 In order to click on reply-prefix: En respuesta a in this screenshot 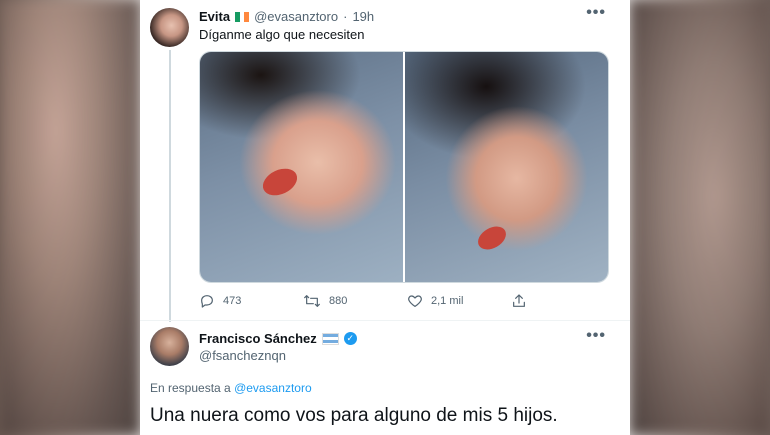, I will do `click(190, 388)`.